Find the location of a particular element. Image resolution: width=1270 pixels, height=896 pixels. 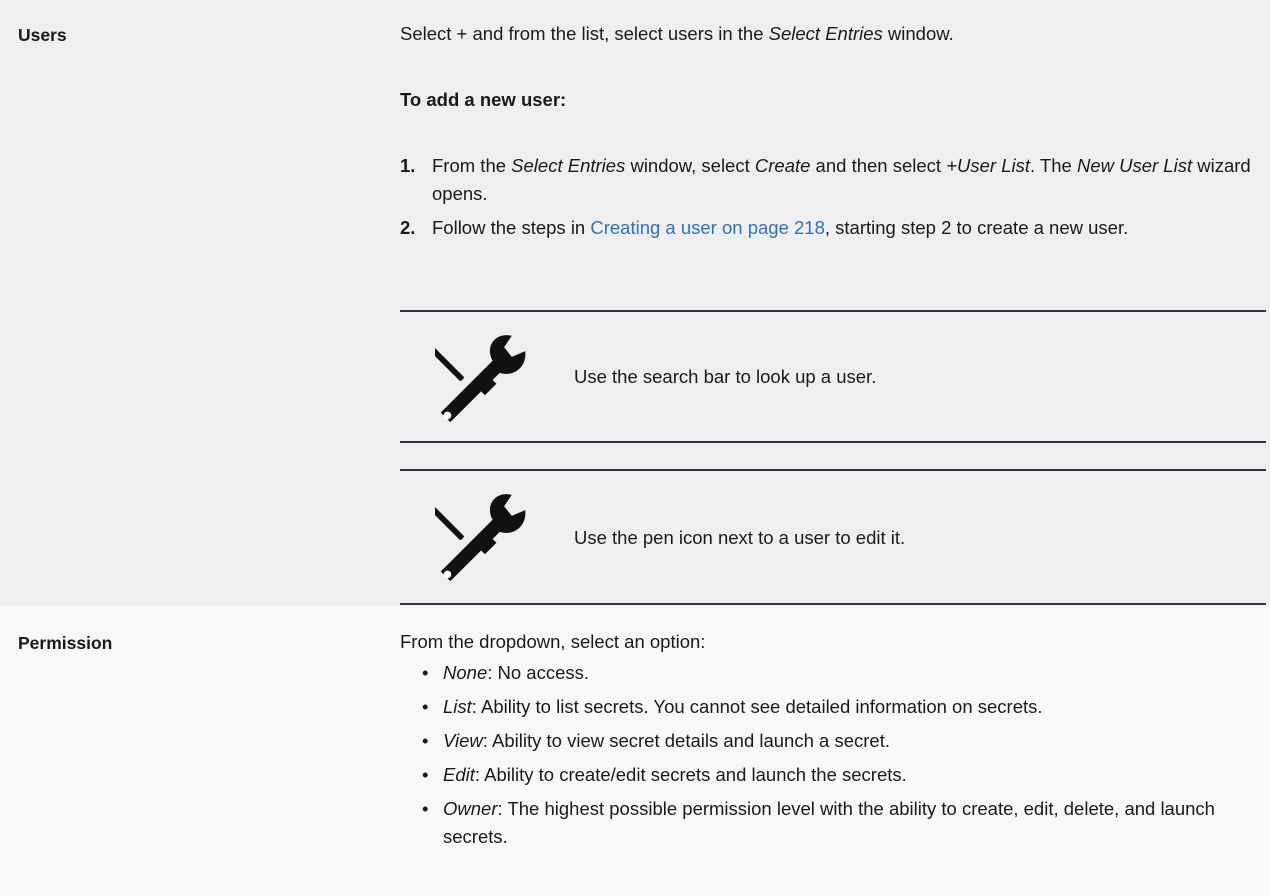

add-user-heading: To add a new user: is located at coordinates (483, 99).